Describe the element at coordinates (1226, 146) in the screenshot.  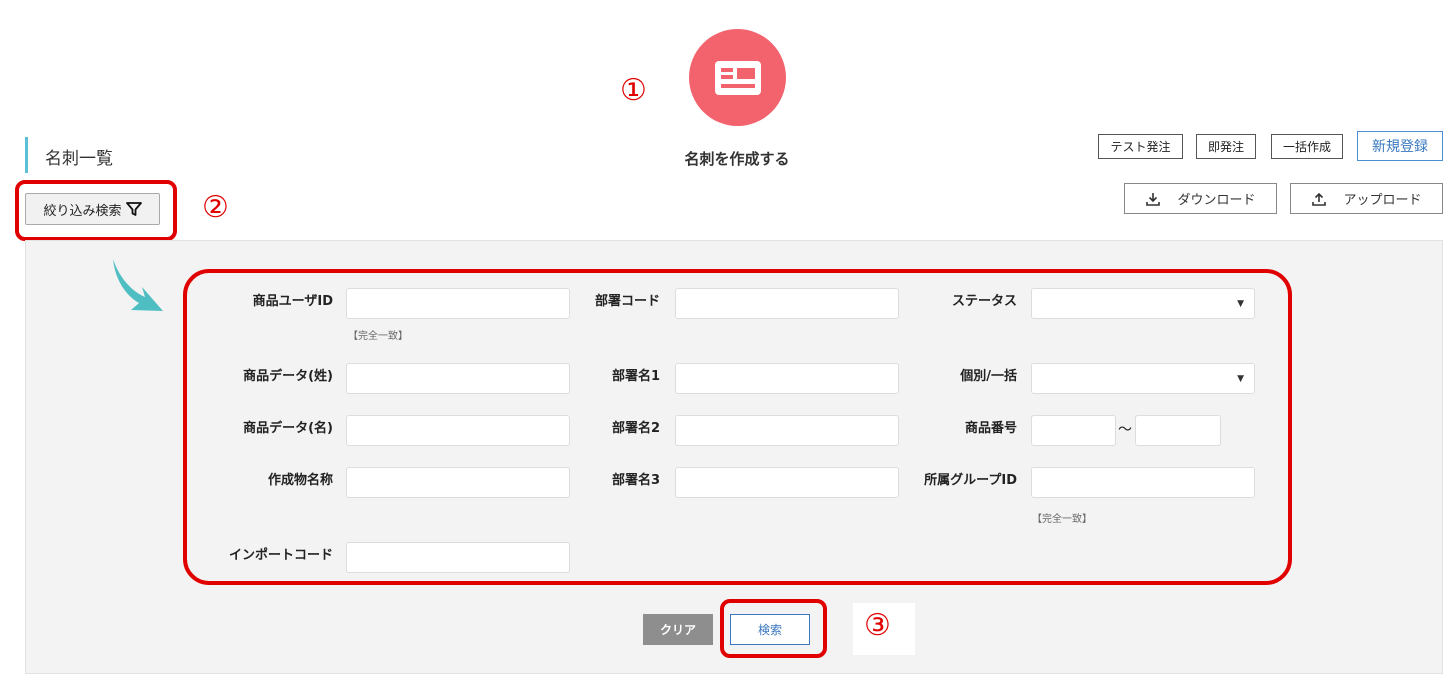
I see `instant-order-button: 即発注` at that location.